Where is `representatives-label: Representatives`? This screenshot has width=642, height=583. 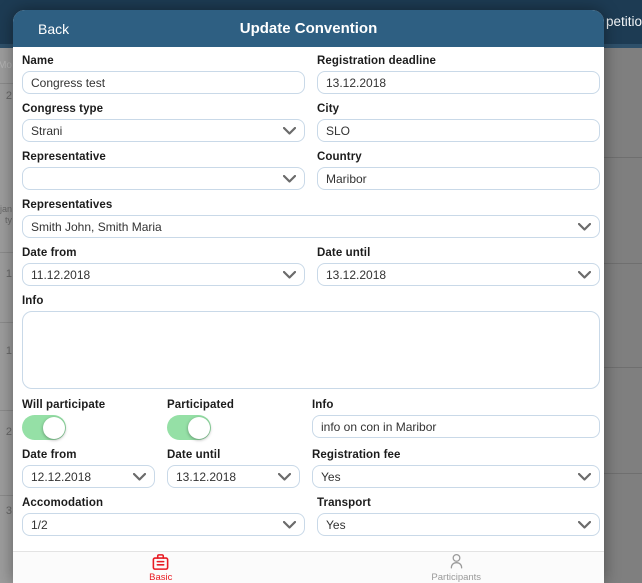 representatives-label: Representatives is located at coordinates (67, 205).